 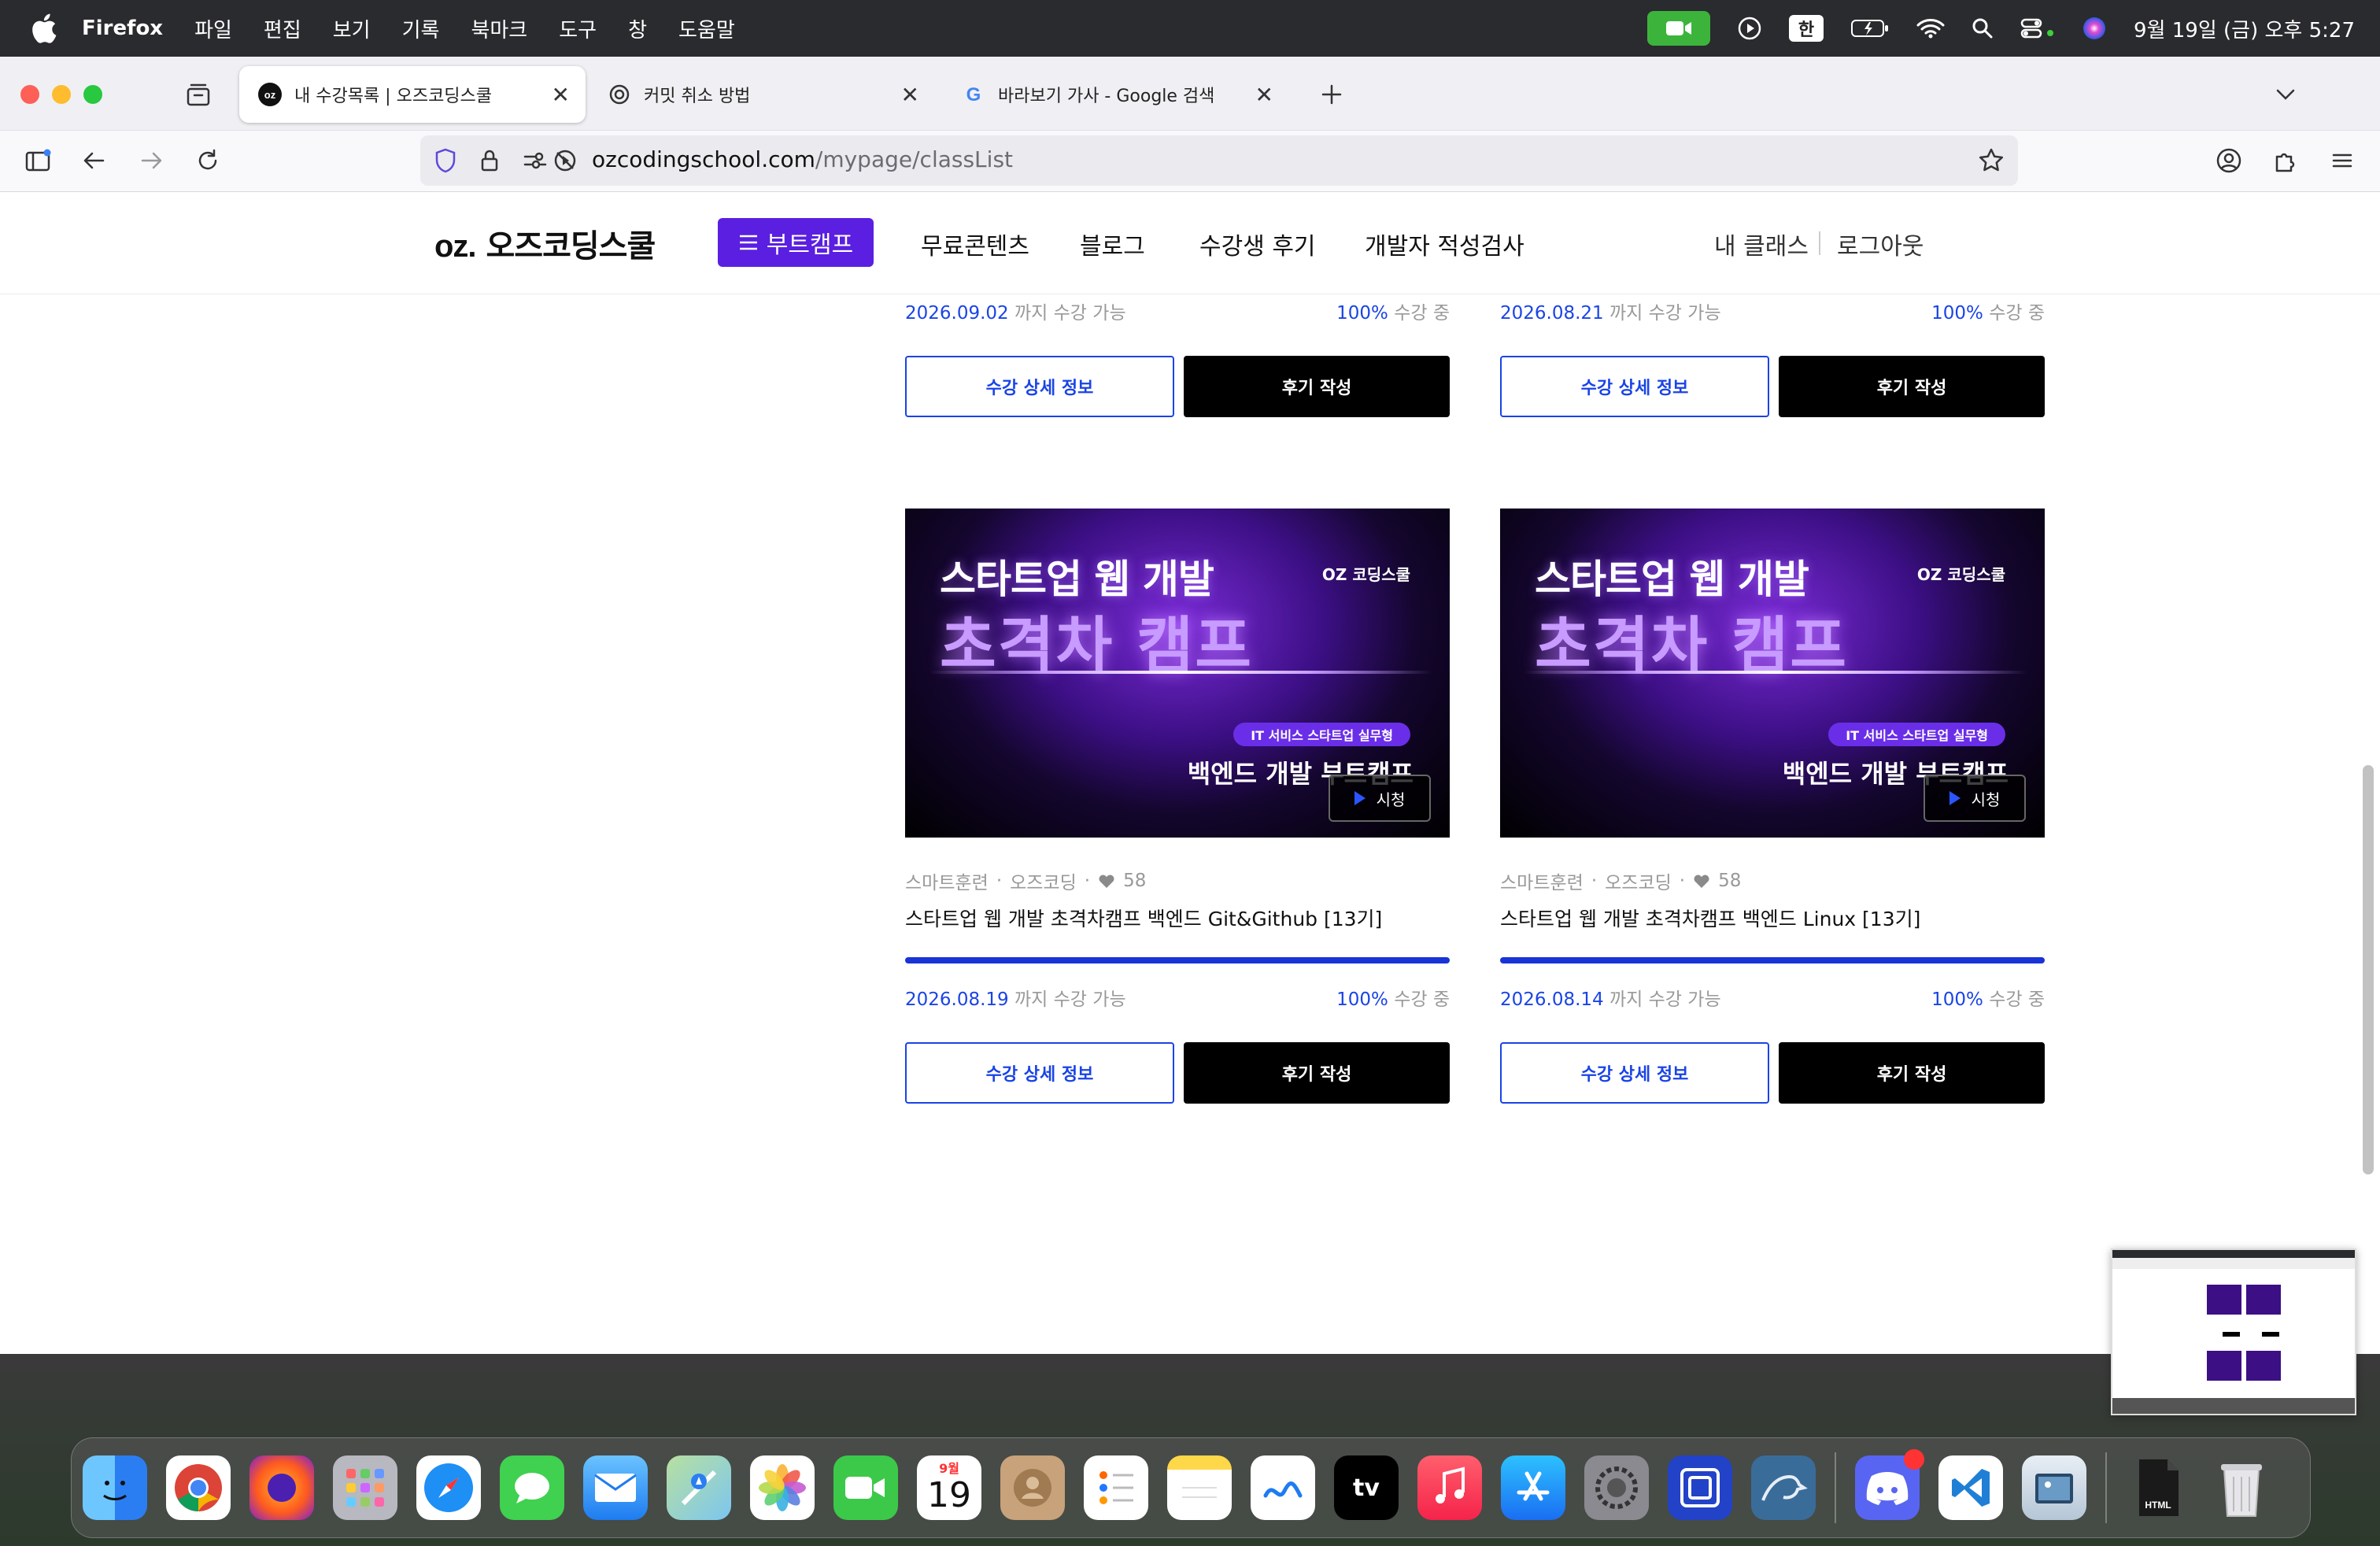 I want to click on permissions-icon, so click(x=535, y=160).